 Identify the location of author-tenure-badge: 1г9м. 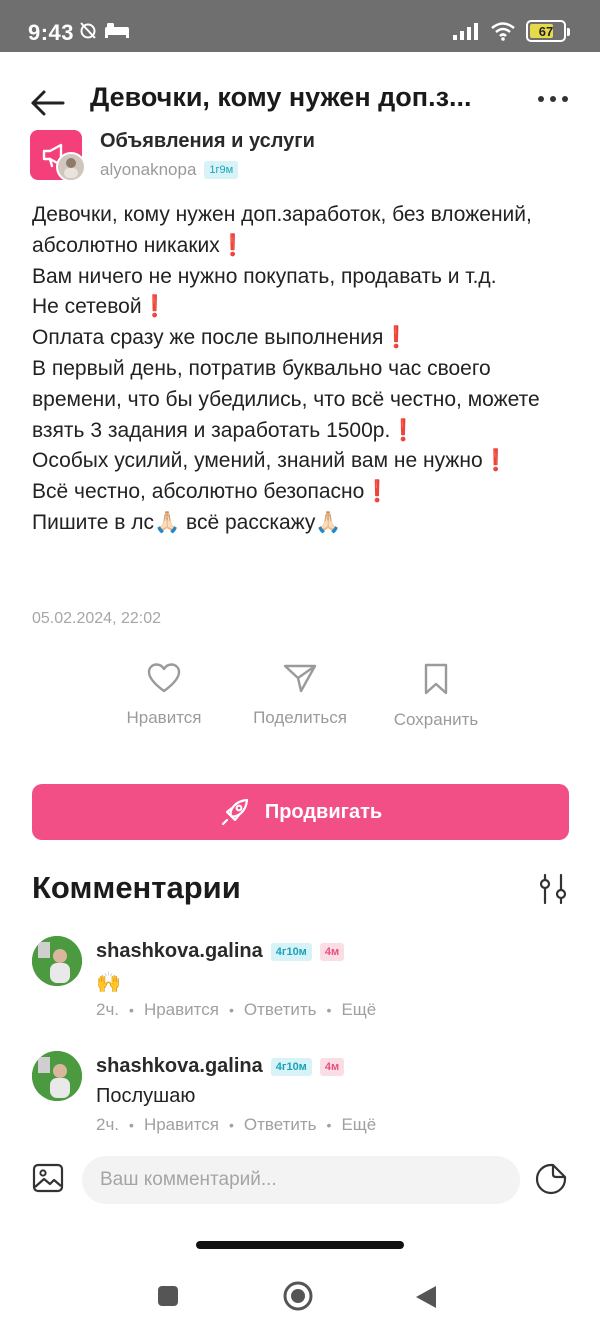
(221, 170).